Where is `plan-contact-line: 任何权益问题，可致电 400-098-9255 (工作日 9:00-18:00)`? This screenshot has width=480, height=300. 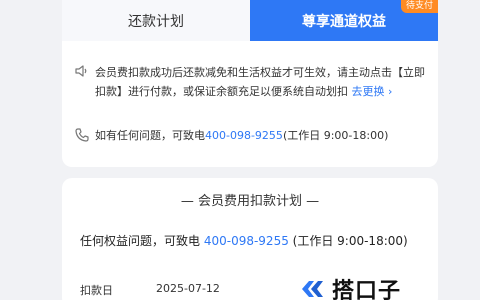
plan-contact-line: 任何权益问题，可致电 400-098-9255 (工作日 9:00-18:00) is located at coordinates (244, 240).